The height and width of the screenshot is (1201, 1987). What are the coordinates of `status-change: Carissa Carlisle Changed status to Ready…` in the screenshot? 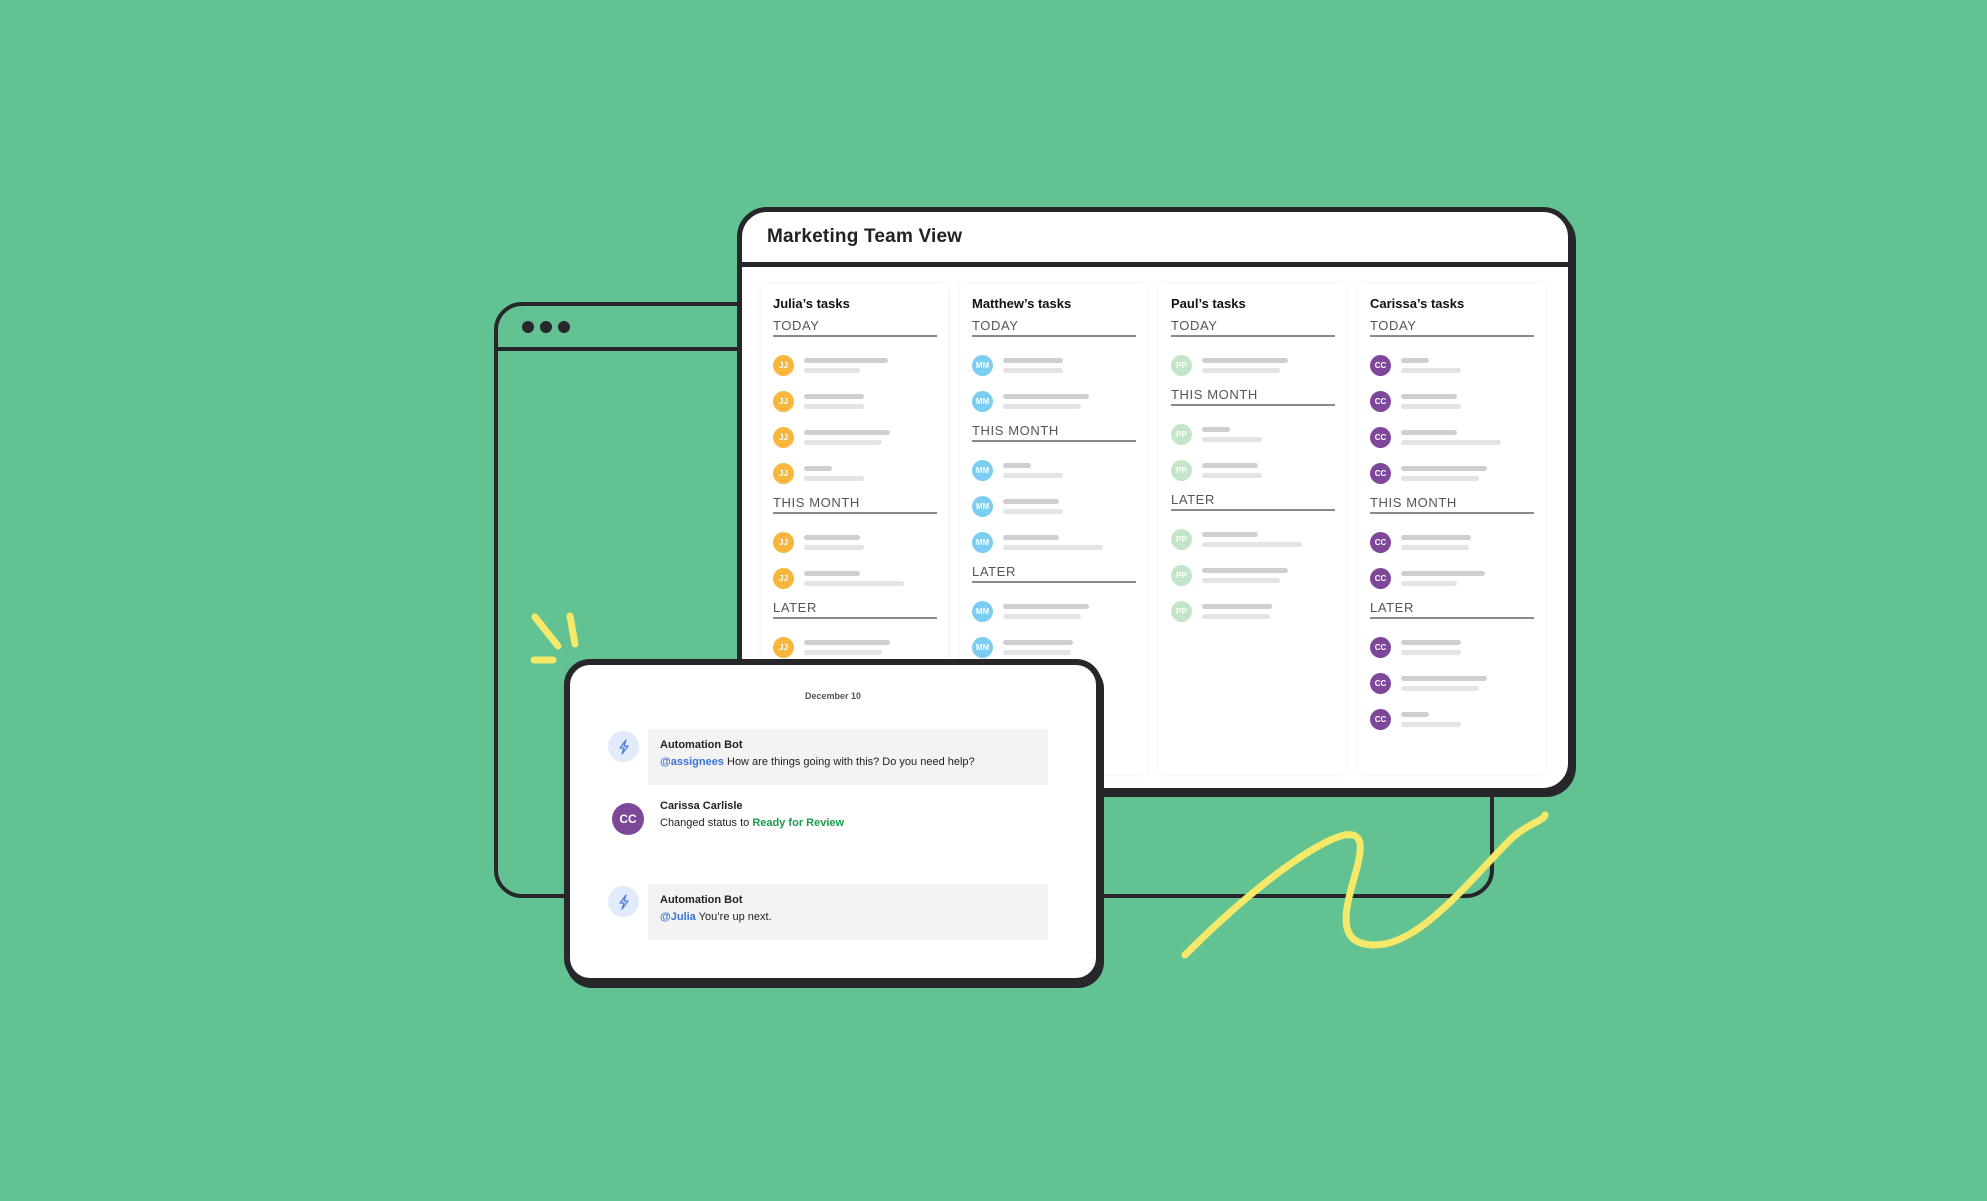 It's located at (752, 814).